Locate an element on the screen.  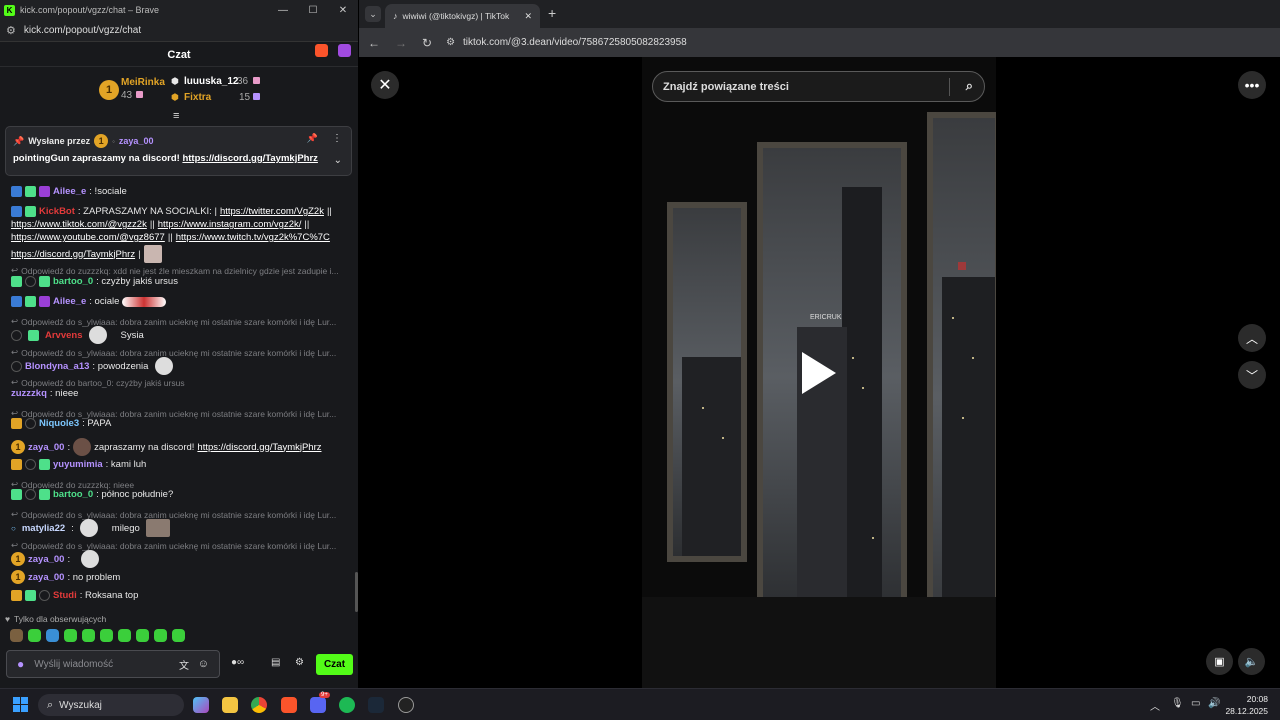
chat-username: Studi is located at coordinates (65, 595).